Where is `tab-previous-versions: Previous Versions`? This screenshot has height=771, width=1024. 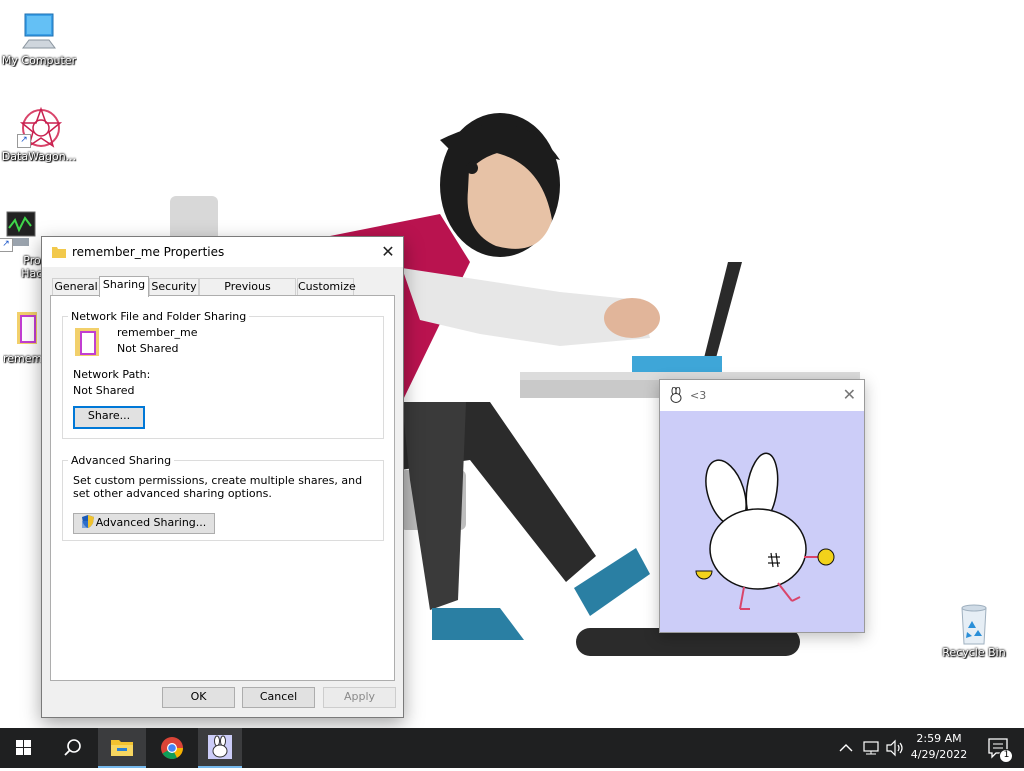
tab-previous-versions: Previous Versions is located at coordinates (247, 293).